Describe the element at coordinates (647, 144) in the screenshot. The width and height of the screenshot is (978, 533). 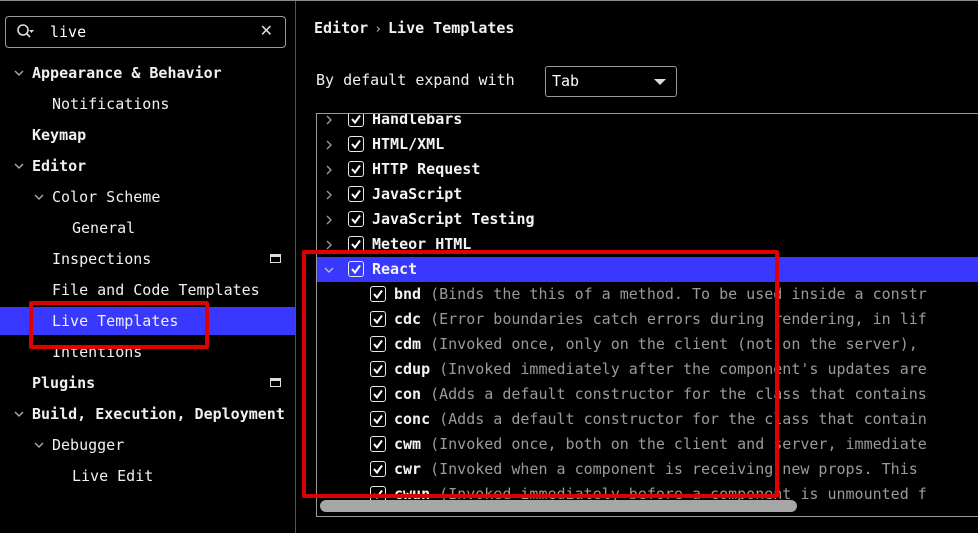
I see `template-group-row: HTML/XML` at that location.